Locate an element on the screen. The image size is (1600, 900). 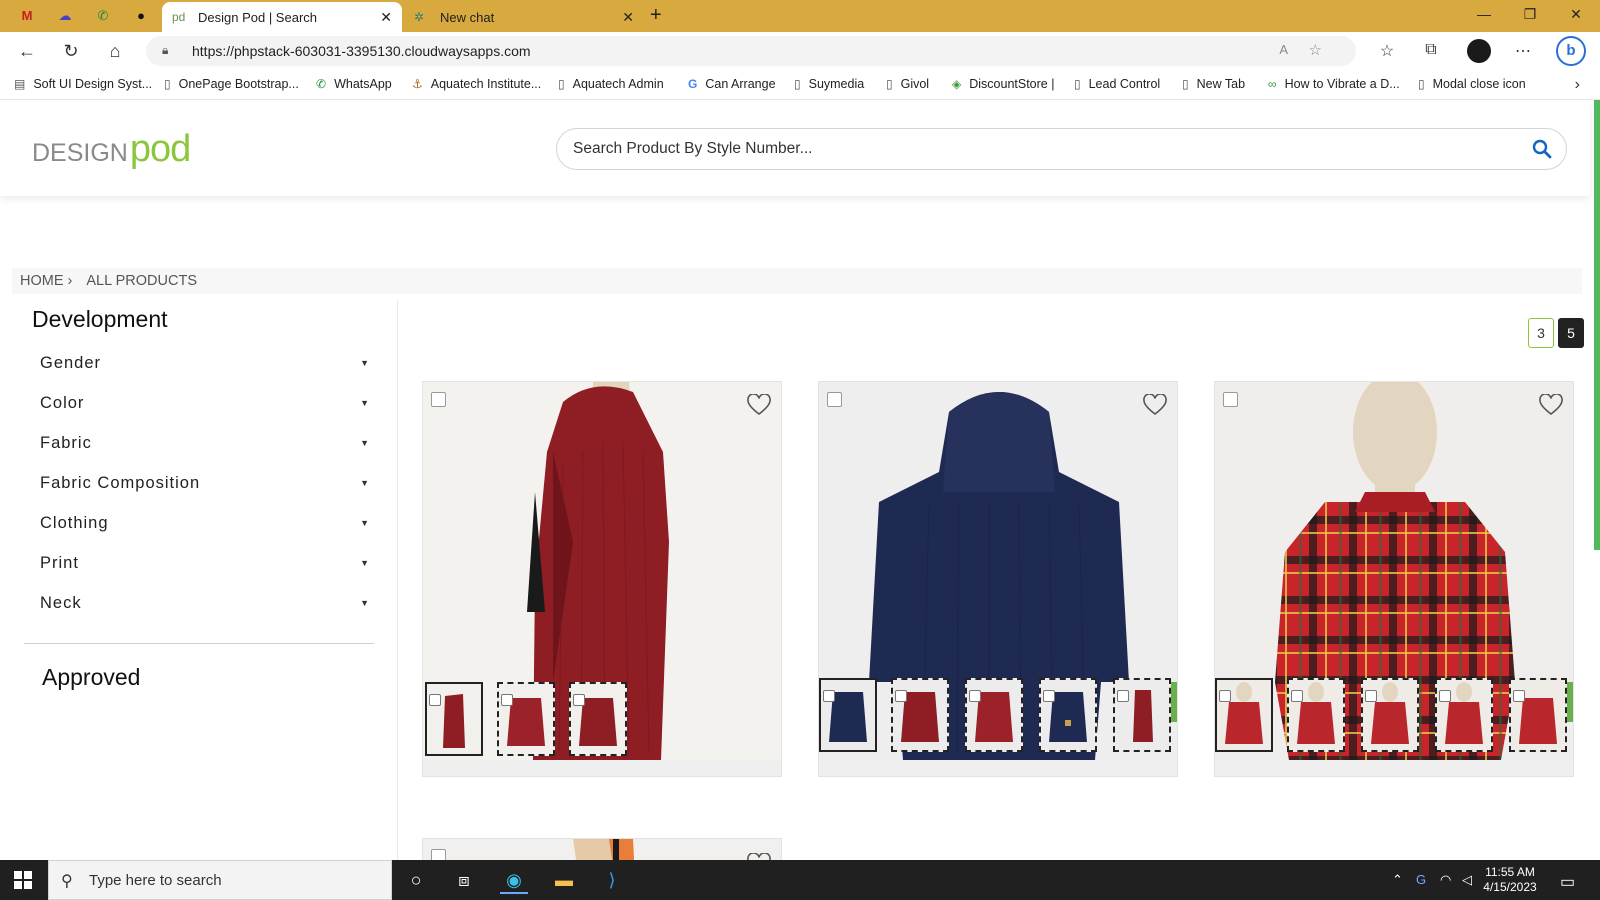
gmail-pinned-tab-icon: M is located at coordinates (27, 16).